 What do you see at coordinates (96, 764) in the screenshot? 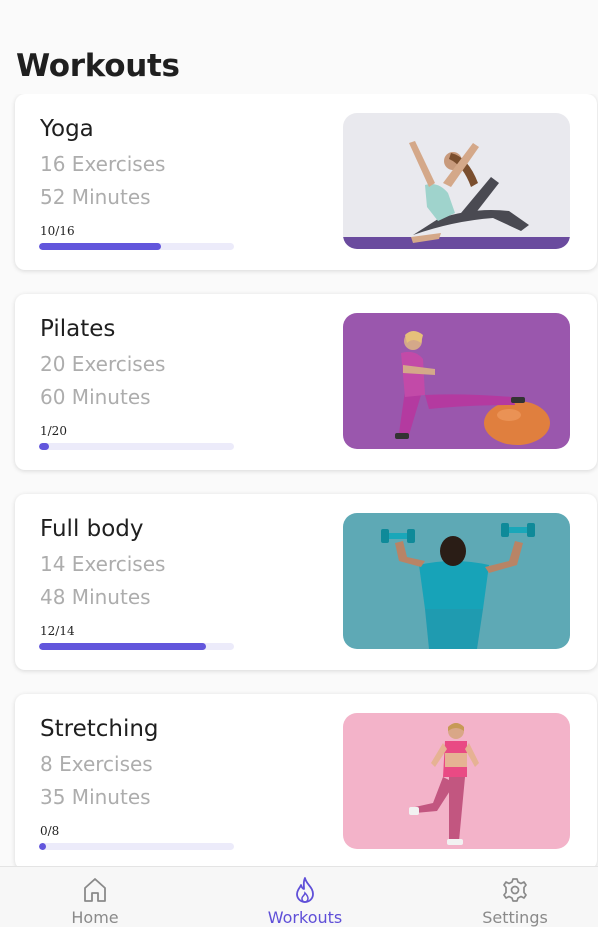
I see `workout-exercises: 8 Exercises` at bounding box center [96, 764].